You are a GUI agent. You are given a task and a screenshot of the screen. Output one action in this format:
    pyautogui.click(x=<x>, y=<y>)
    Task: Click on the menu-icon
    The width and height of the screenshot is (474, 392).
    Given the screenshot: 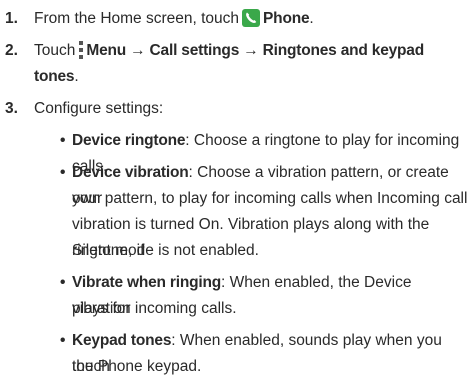 What is the action you would take?
    pyautogui.click(x=81, y=50)
    